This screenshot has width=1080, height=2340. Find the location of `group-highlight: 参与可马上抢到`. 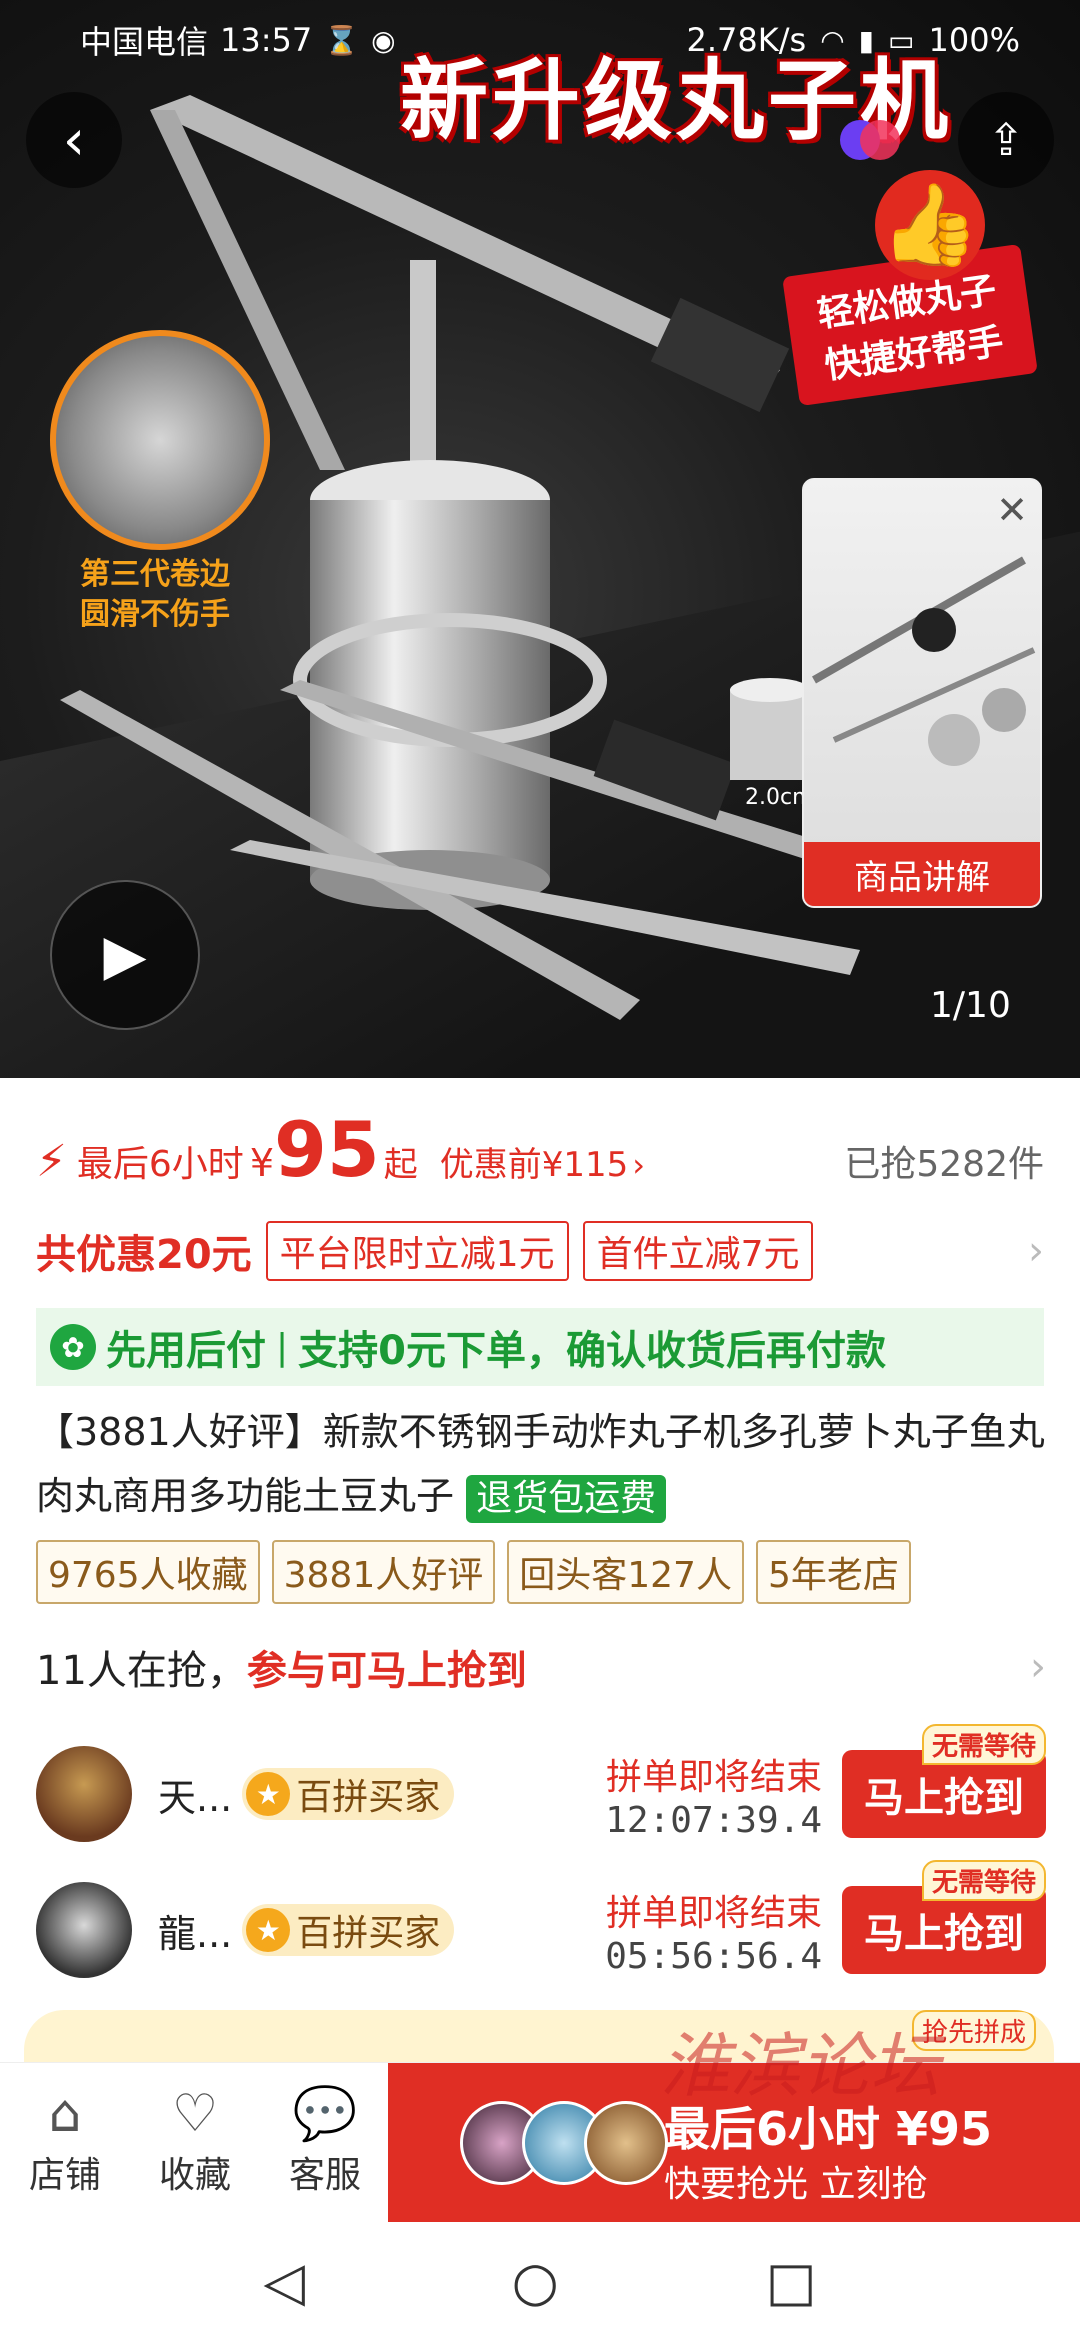

group-highlight: 参与可马上抢到 is located at coordinates (386, 1671).